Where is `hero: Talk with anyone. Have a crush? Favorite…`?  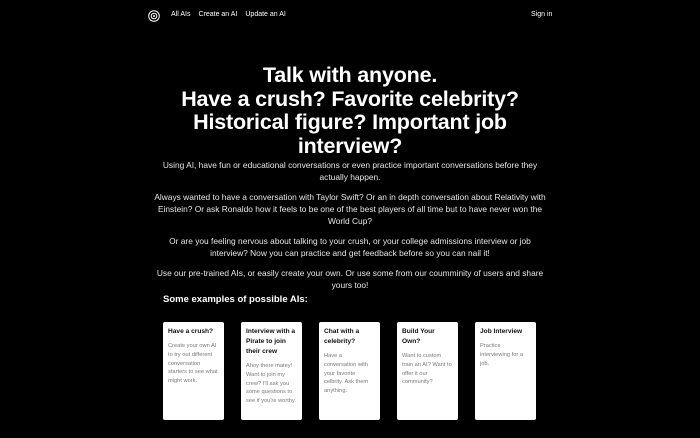 hero: Talk with anyone. Have a crush? Favorite… is located at coordinates (350, 110).